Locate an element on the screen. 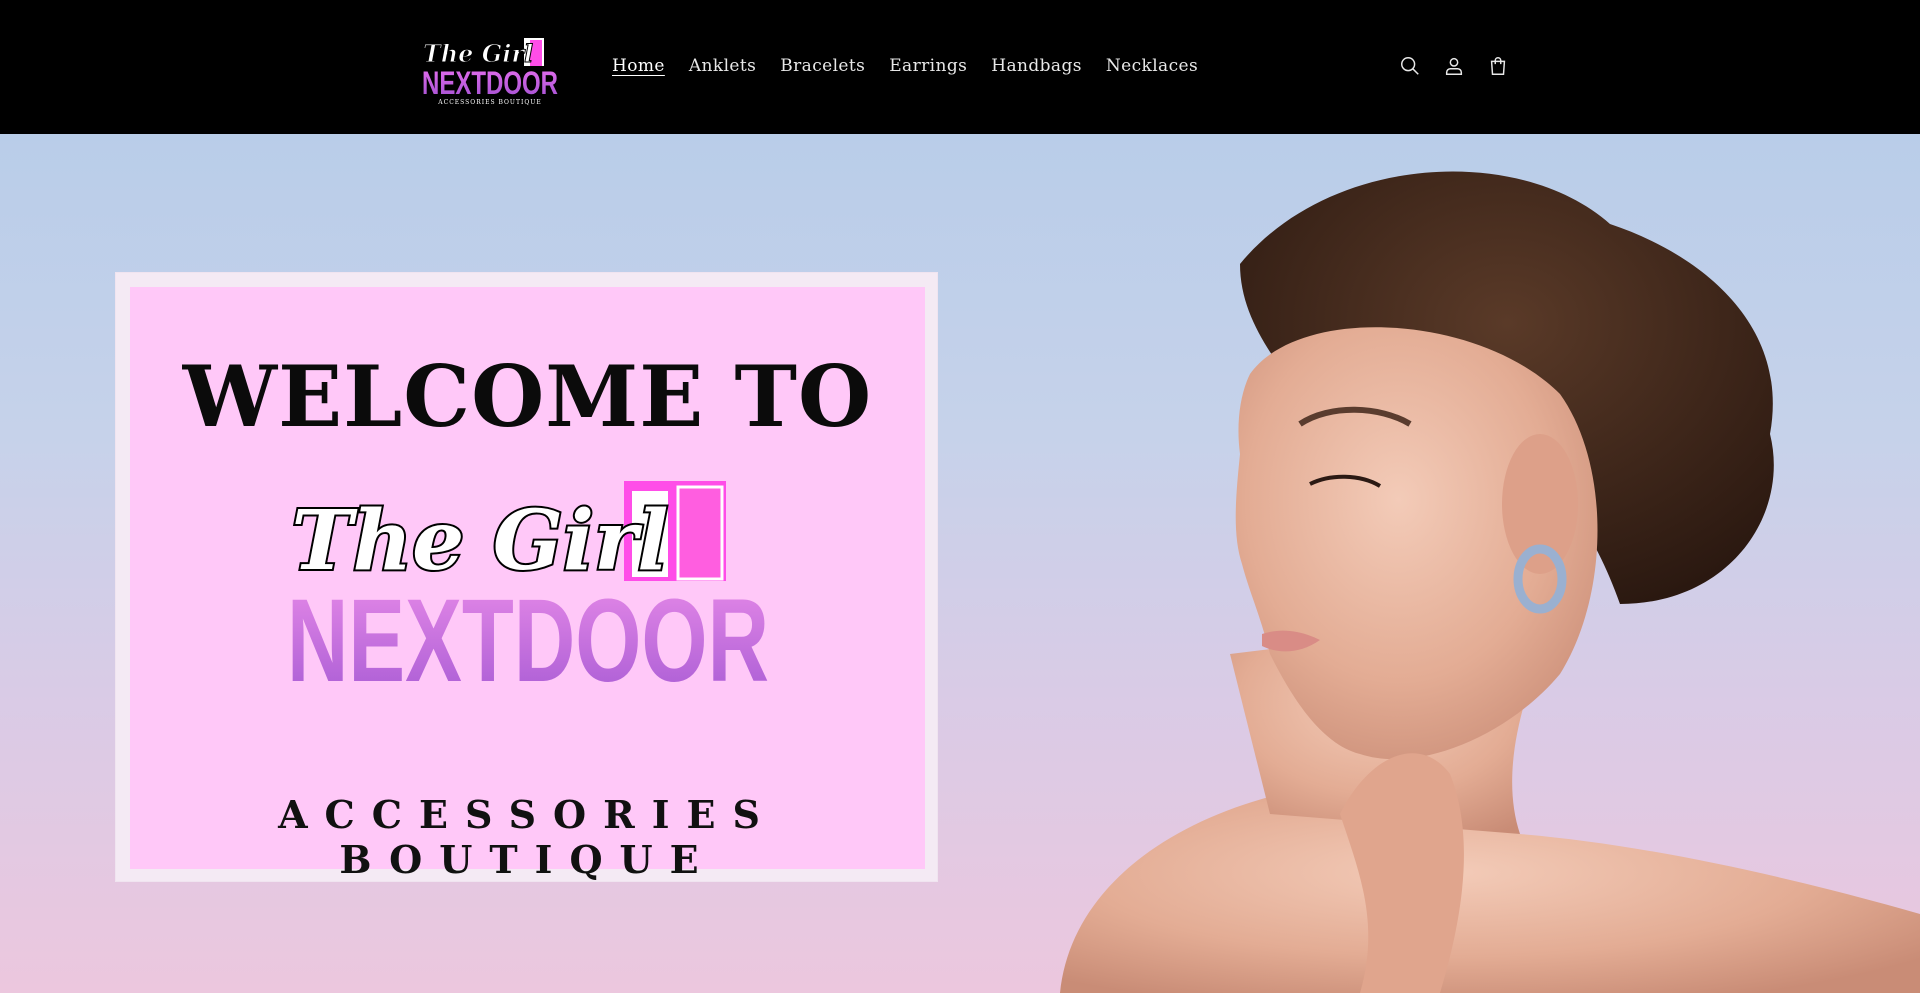 The image size is (1920, 993). account-icon is located at coordinates (1454, 66).